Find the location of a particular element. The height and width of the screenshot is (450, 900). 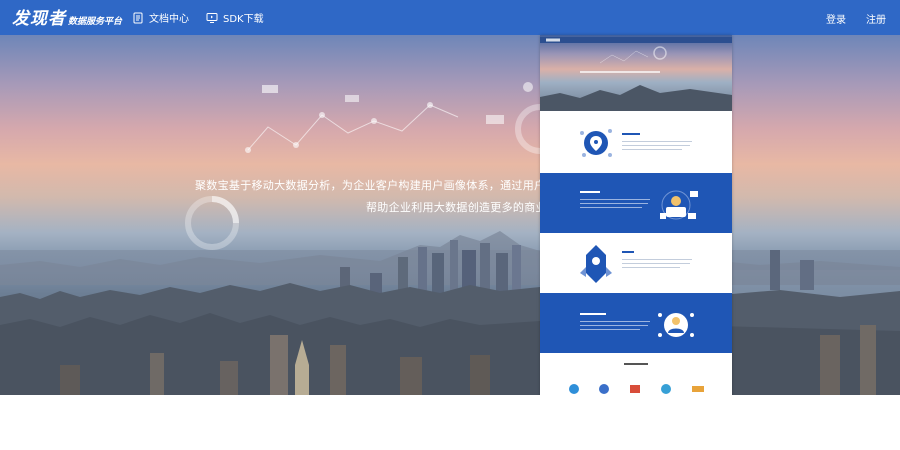

preview-city-graphic is located at coordinates (636, 74).